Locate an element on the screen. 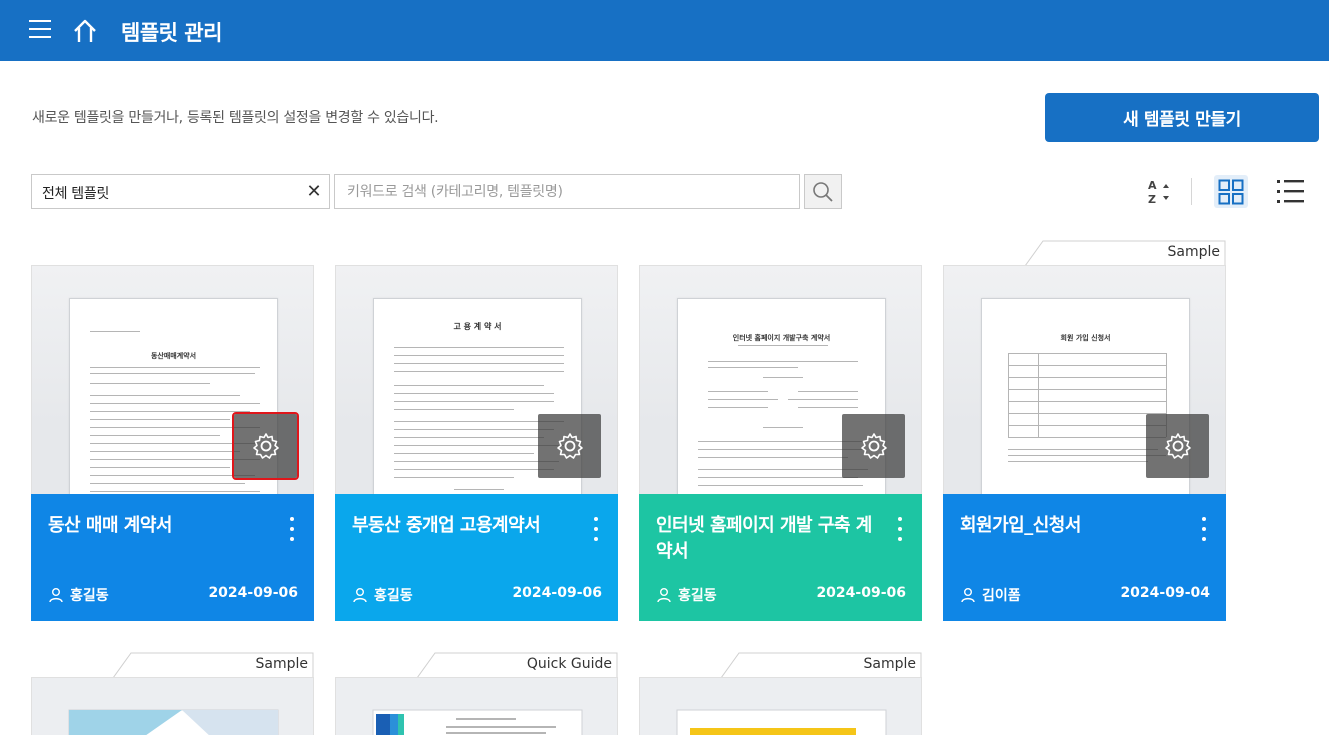  template-name: 인터넷 홈페이지 개발 구축 계약서 is located at coordinates (764, 538).